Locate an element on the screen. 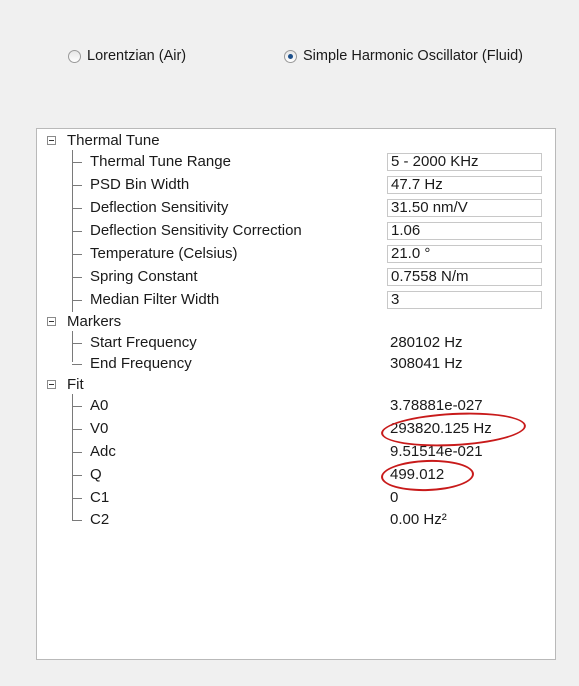  lorentzian-air-radio: Lorentzian (Air) is located at coordinates (127, 56).